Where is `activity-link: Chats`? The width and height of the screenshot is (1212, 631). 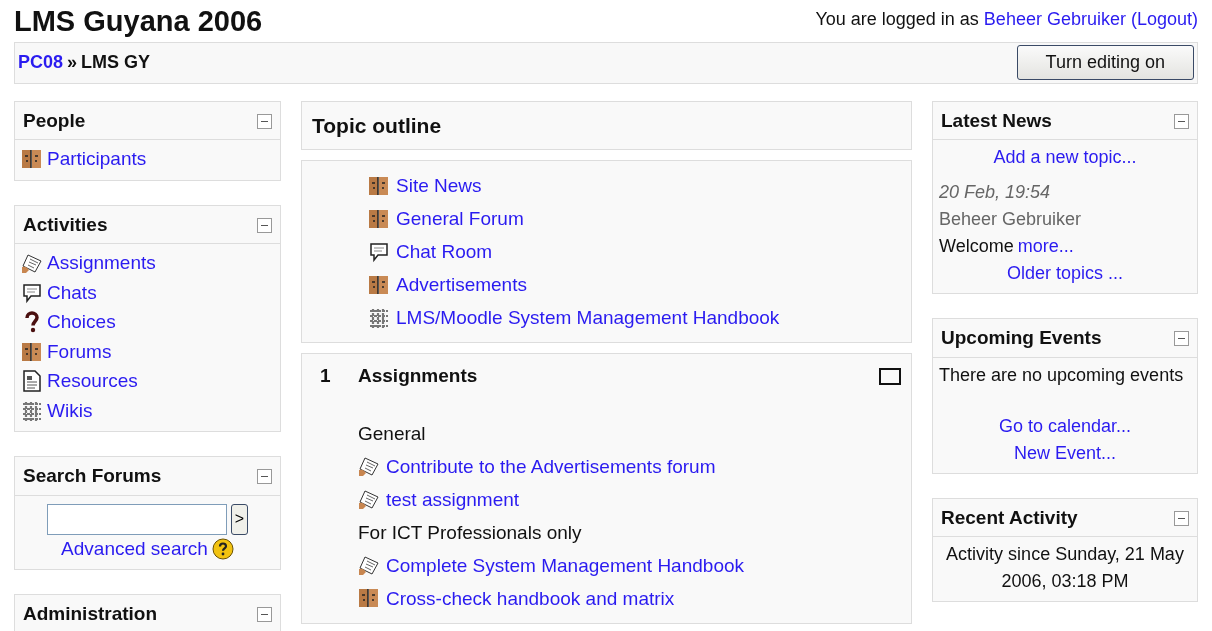
activity-link: Chats is located at coordinates (72, 292).